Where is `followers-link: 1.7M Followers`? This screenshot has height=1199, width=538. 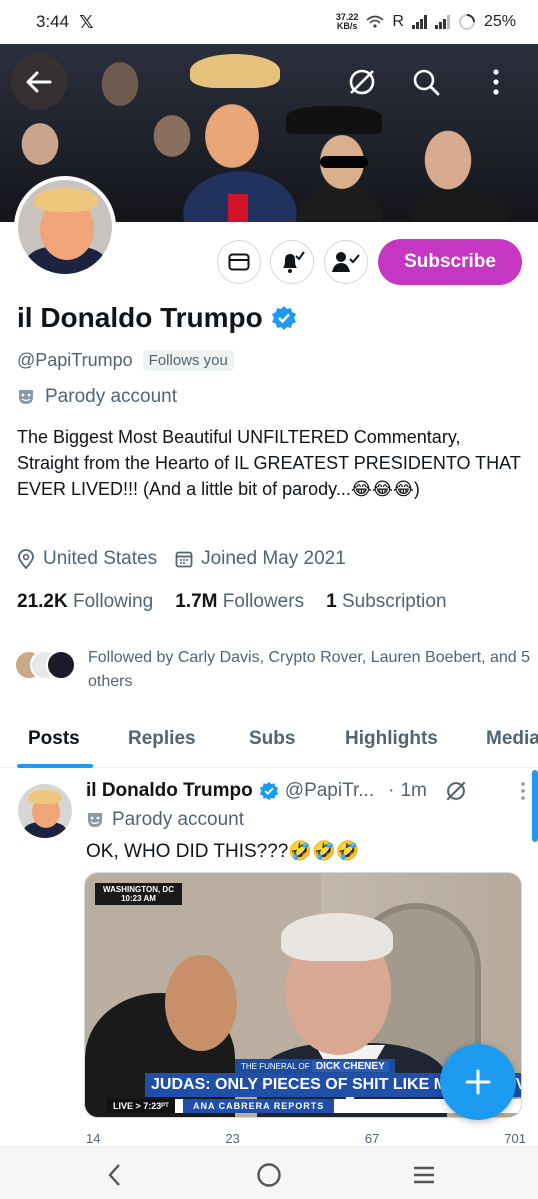 followers-link: 1.7M Followers is located at coordinates (239, 602).